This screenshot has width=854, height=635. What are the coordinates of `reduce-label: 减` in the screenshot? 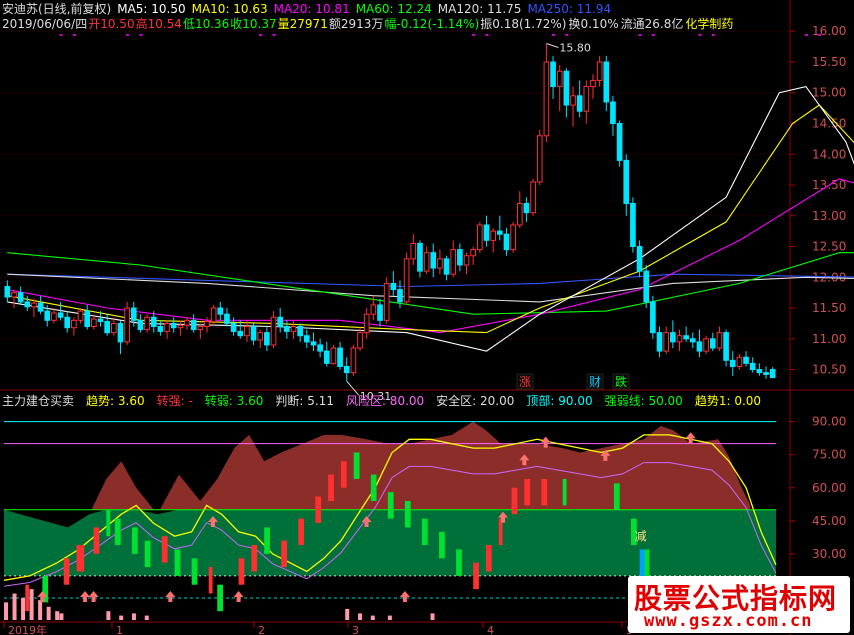 It's located at (641, 537).